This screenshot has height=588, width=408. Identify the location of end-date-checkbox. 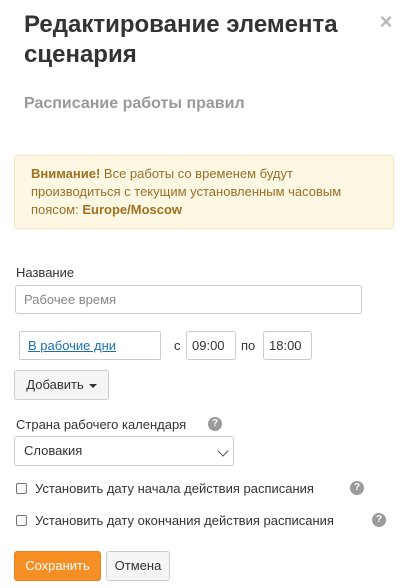
(21, 520).